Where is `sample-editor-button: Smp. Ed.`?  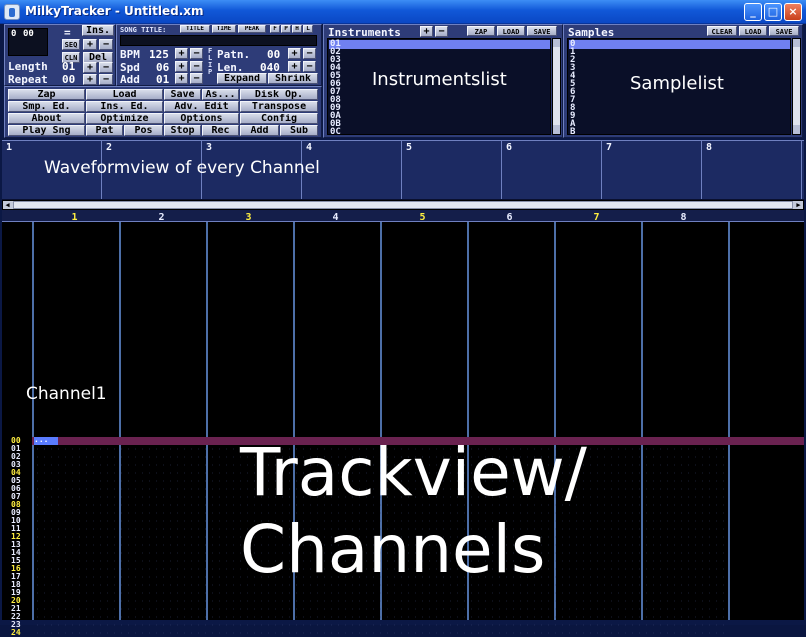
sample-editor-button: Smp. Ed. is located at coordinates (46, 106).